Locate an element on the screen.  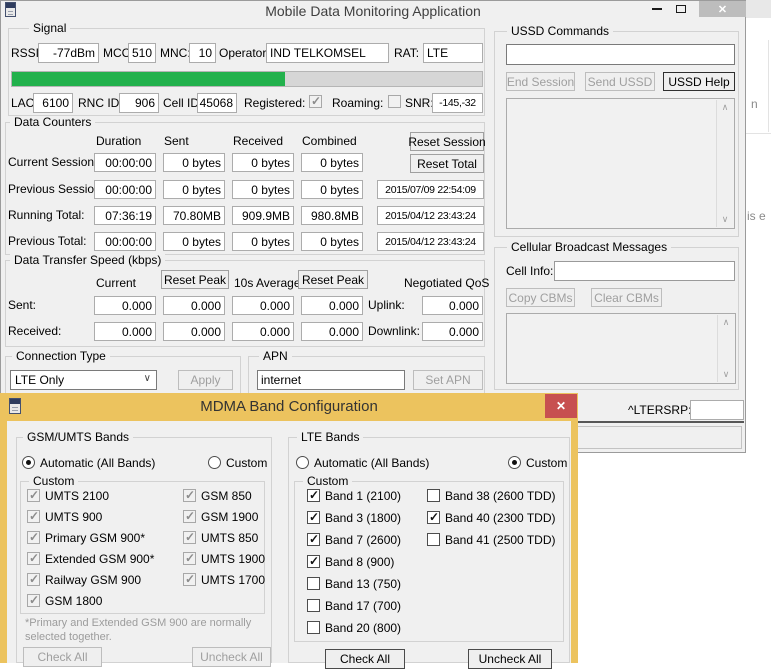
sent-header: Sent is located at coordinates (176, 141).